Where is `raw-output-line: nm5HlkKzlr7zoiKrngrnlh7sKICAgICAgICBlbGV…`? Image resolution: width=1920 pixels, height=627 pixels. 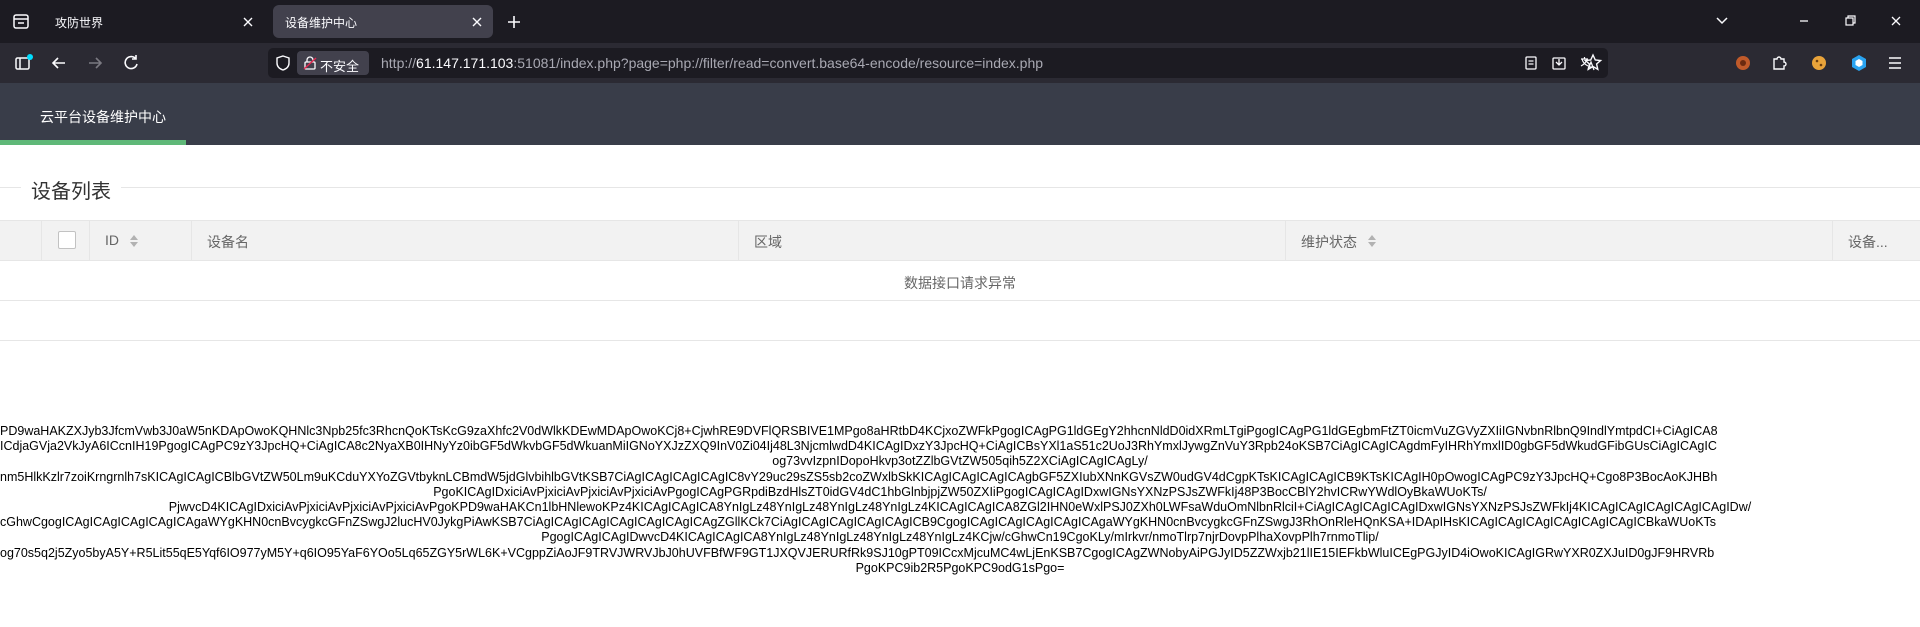
raw-output-line: nm5HlkKzlr7zoiKrngrnlh7sKICAgICAgICBlbGV… is located at coordinates (859, 476).